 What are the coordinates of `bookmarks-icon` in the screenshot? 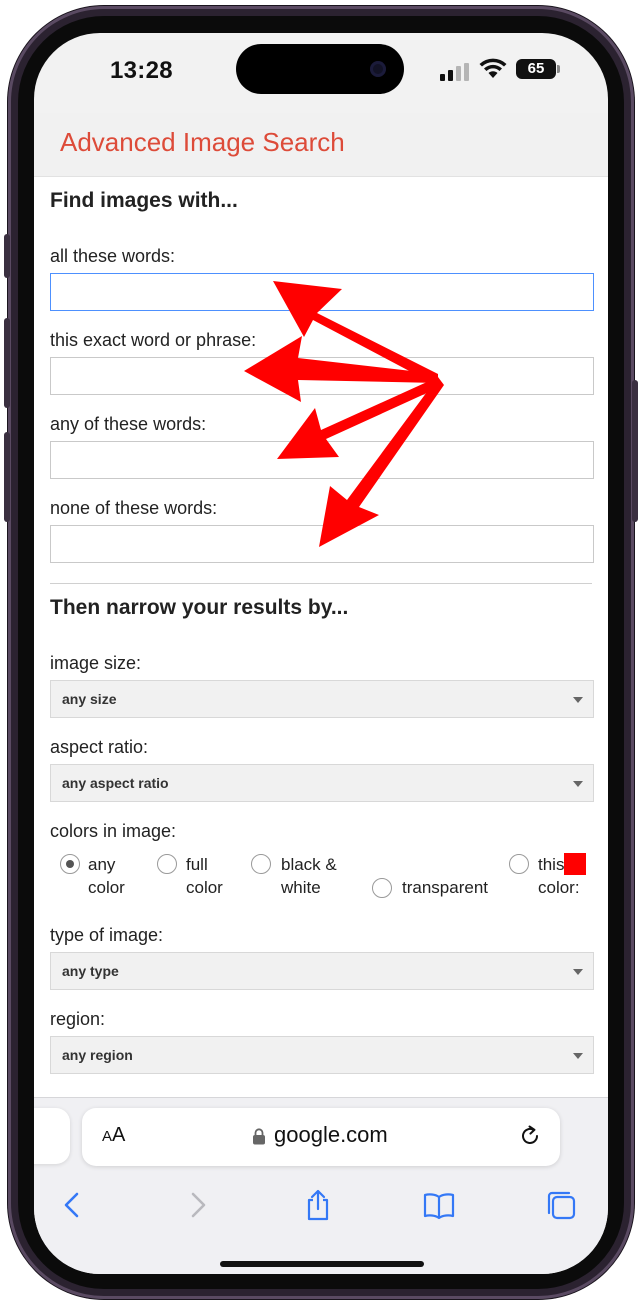 It's located at (439, 1205).